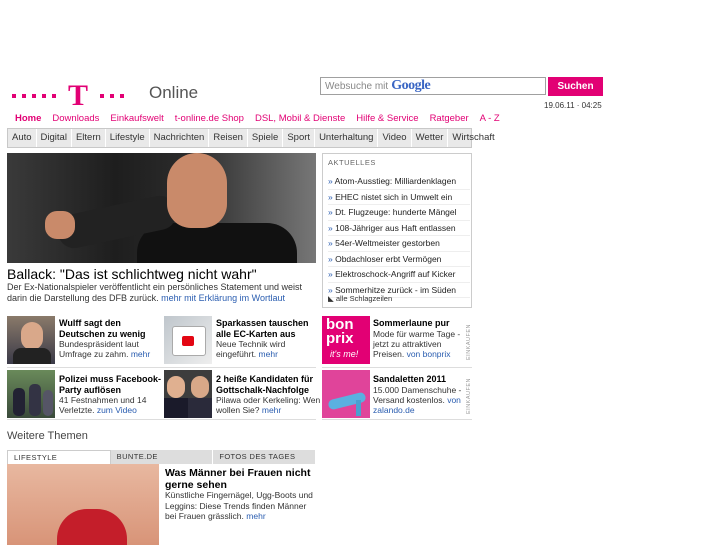 The height and width of the screenshot is (545, 727). Describe the element at coordinates (136, 118) in the screenshot. I see `nav-einkaufswelt: Einkaufswelt` at that location.